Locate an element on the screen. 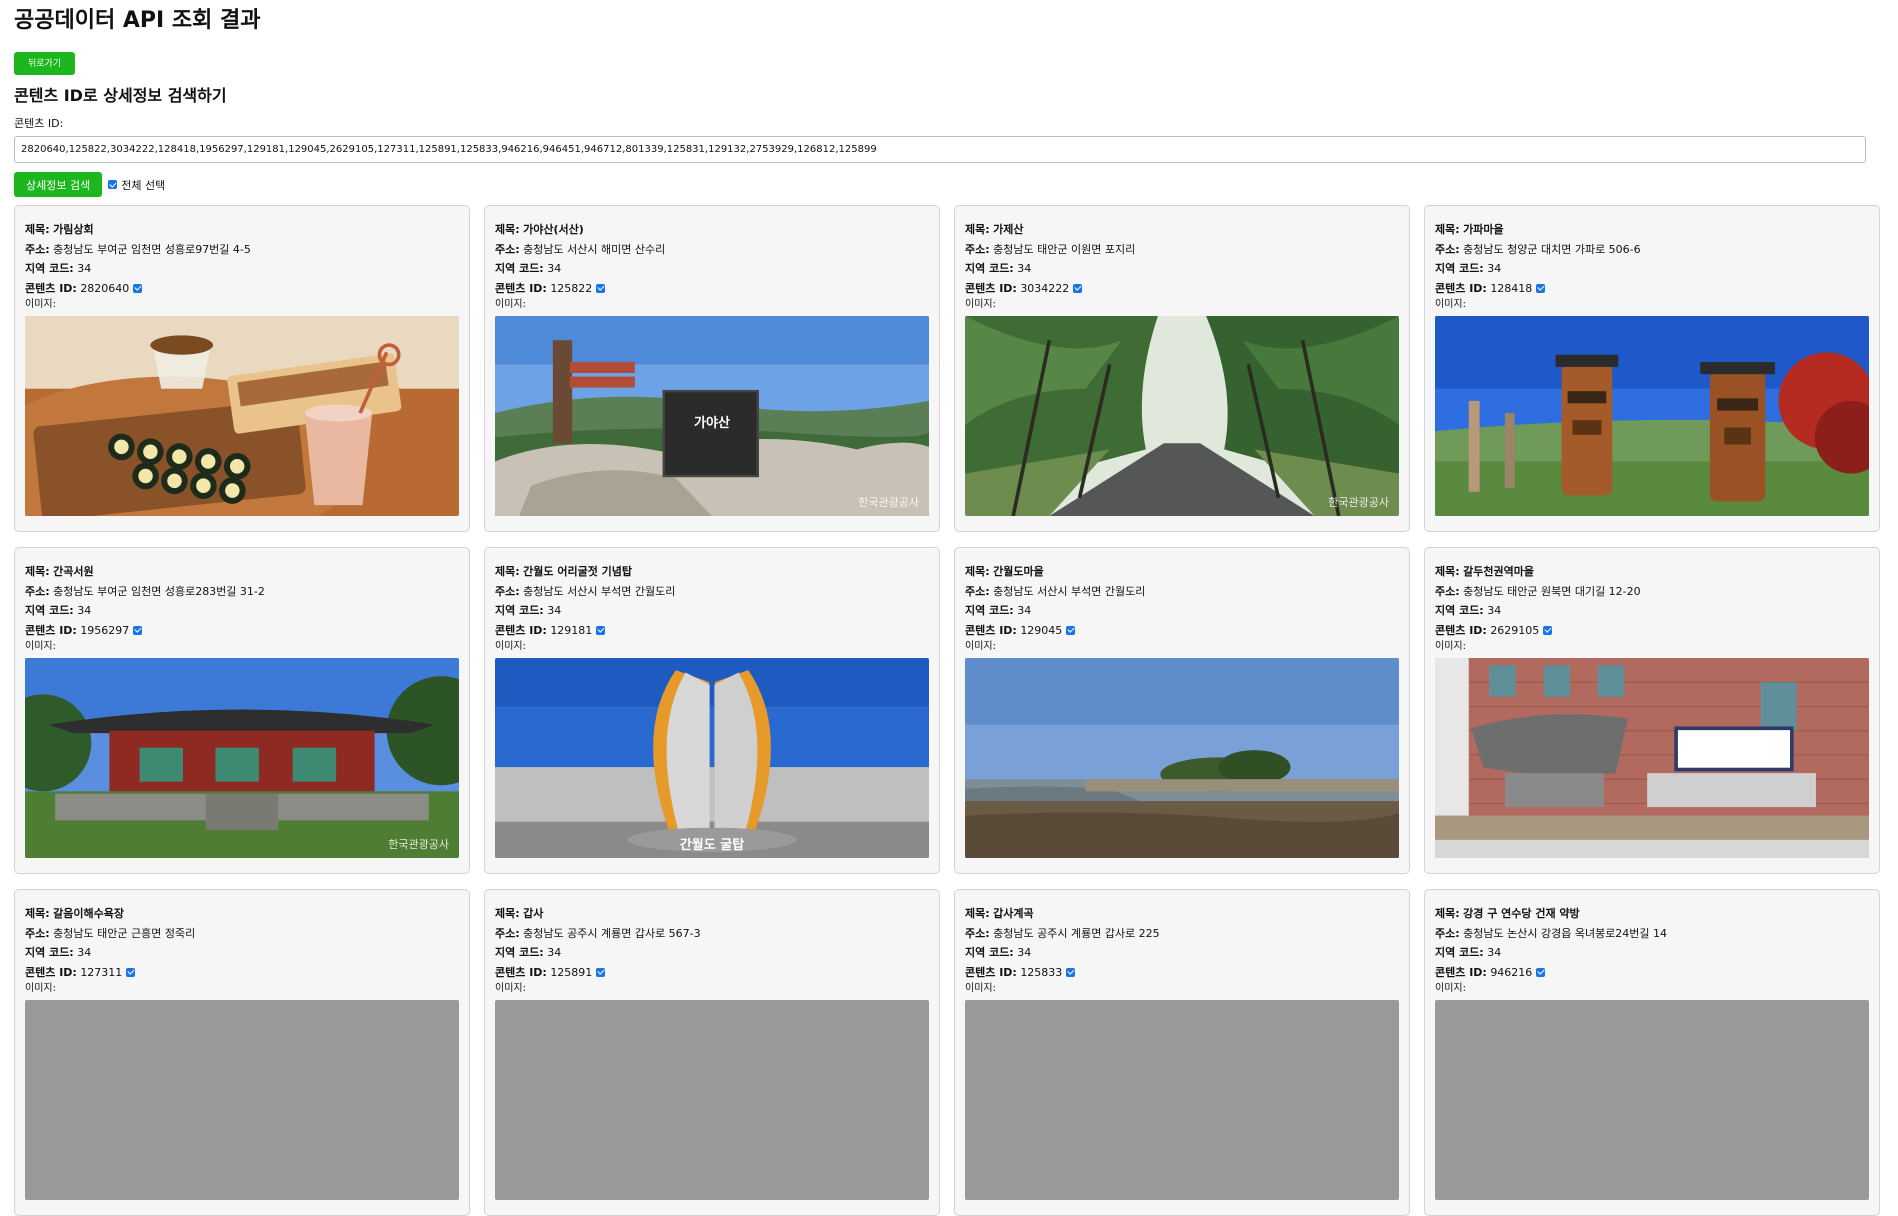 This screenshot has width=1898, height=1216. title-value: 가림상회 is located at coordinates (73, 229).